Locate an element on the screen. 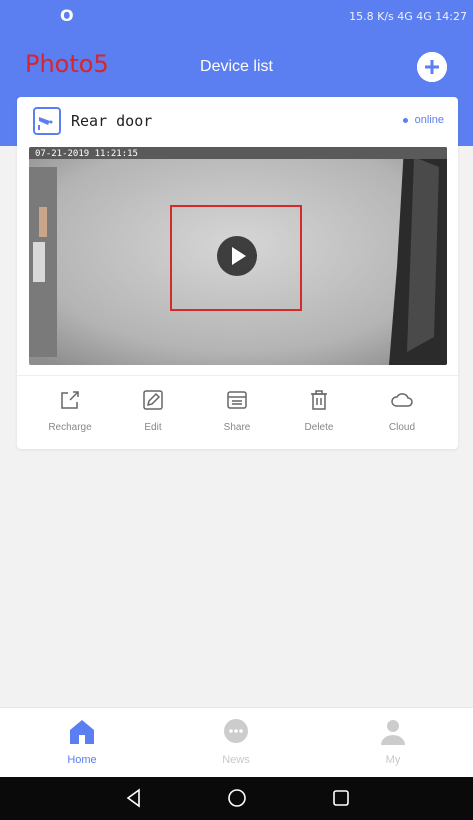 The width and height of the screenshot is (473, 820). tab-my-label: My is located at coordinates (393, 760).